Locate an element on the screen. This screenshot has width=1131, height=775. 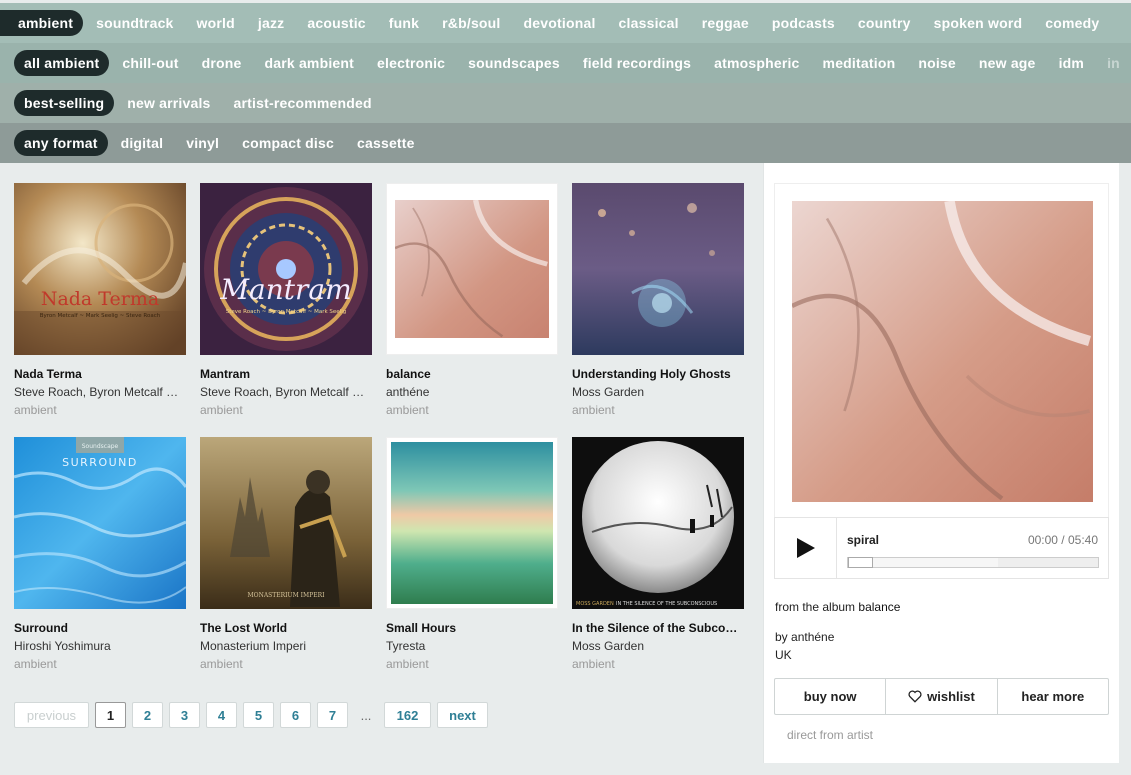
genre-acoustic: acoustic is located at coordinates (336, 23).